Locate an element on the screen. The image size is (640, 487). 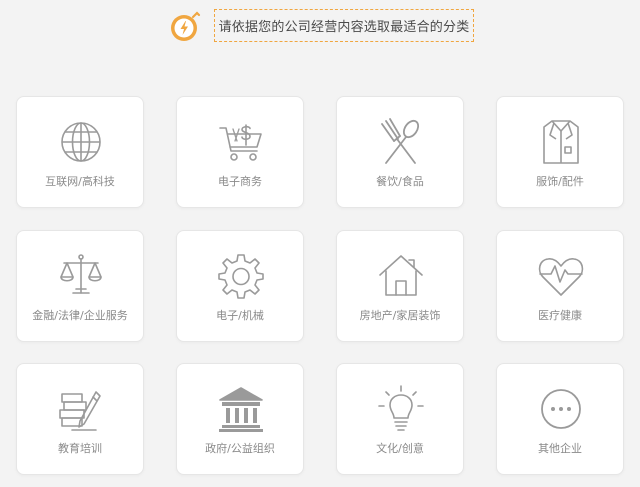
category-card-real-estate: 房地产/家居装饰 is located at coordinates (400, 286).